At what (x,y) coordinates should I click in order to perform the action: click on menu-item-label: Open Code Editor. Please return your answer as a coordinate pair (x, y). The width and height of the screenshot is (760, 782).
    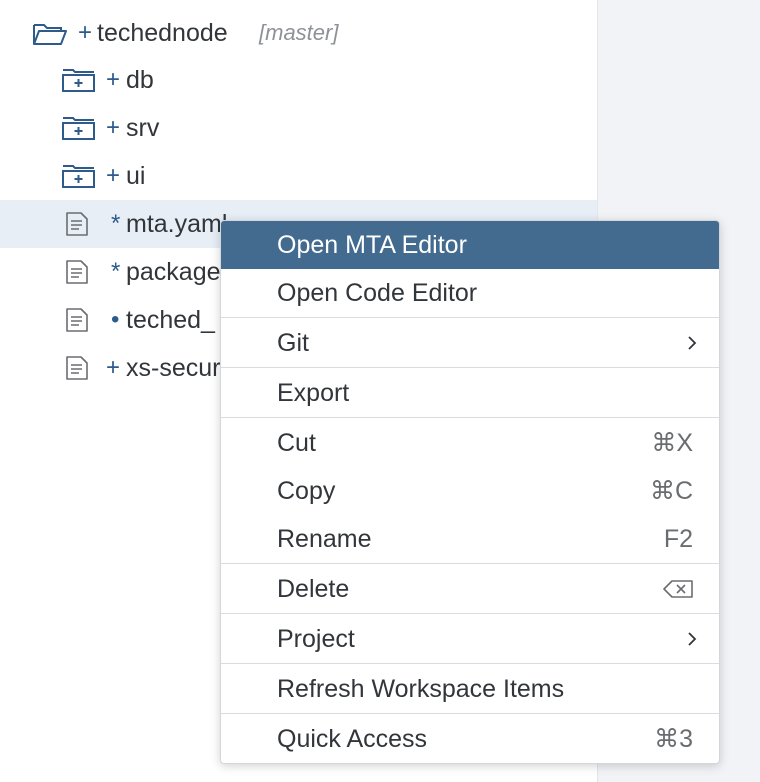
    Looking at the image, I should click on (377, 293).